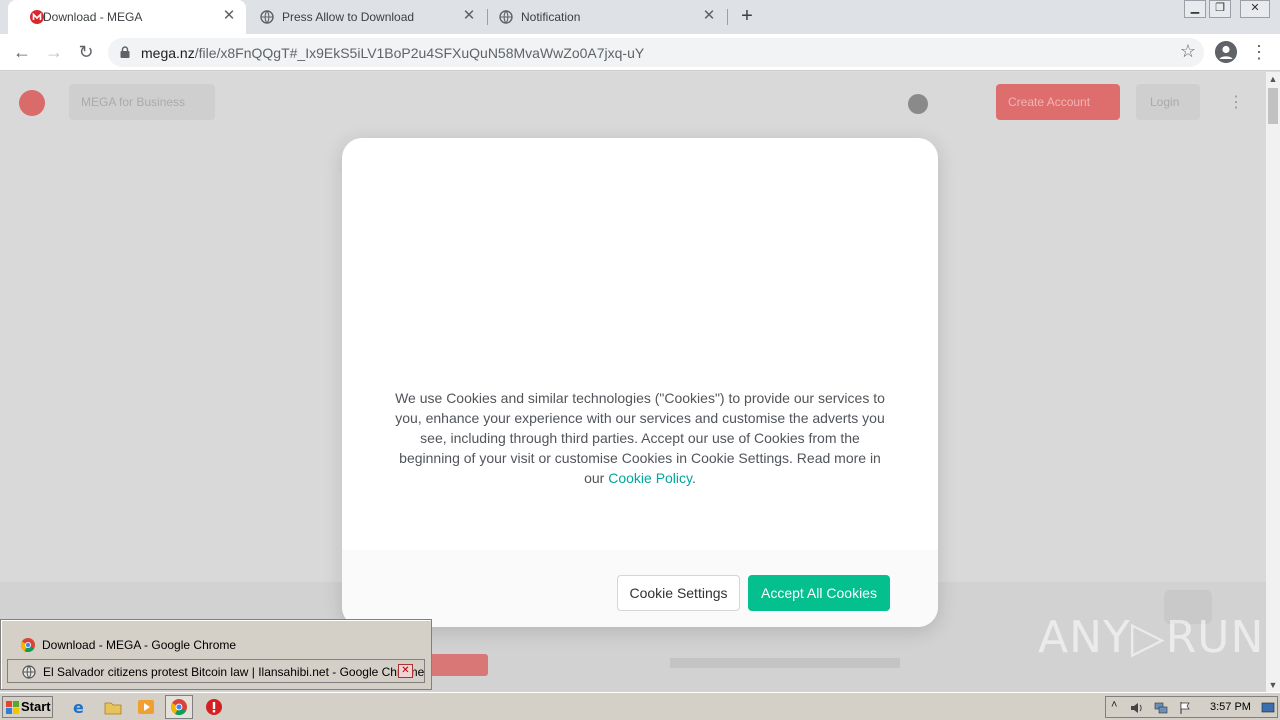  Describe the element at coordinates (1273, 79) in the screenshot. I see `scroll-up-arrow-icon: ▲` at that location.